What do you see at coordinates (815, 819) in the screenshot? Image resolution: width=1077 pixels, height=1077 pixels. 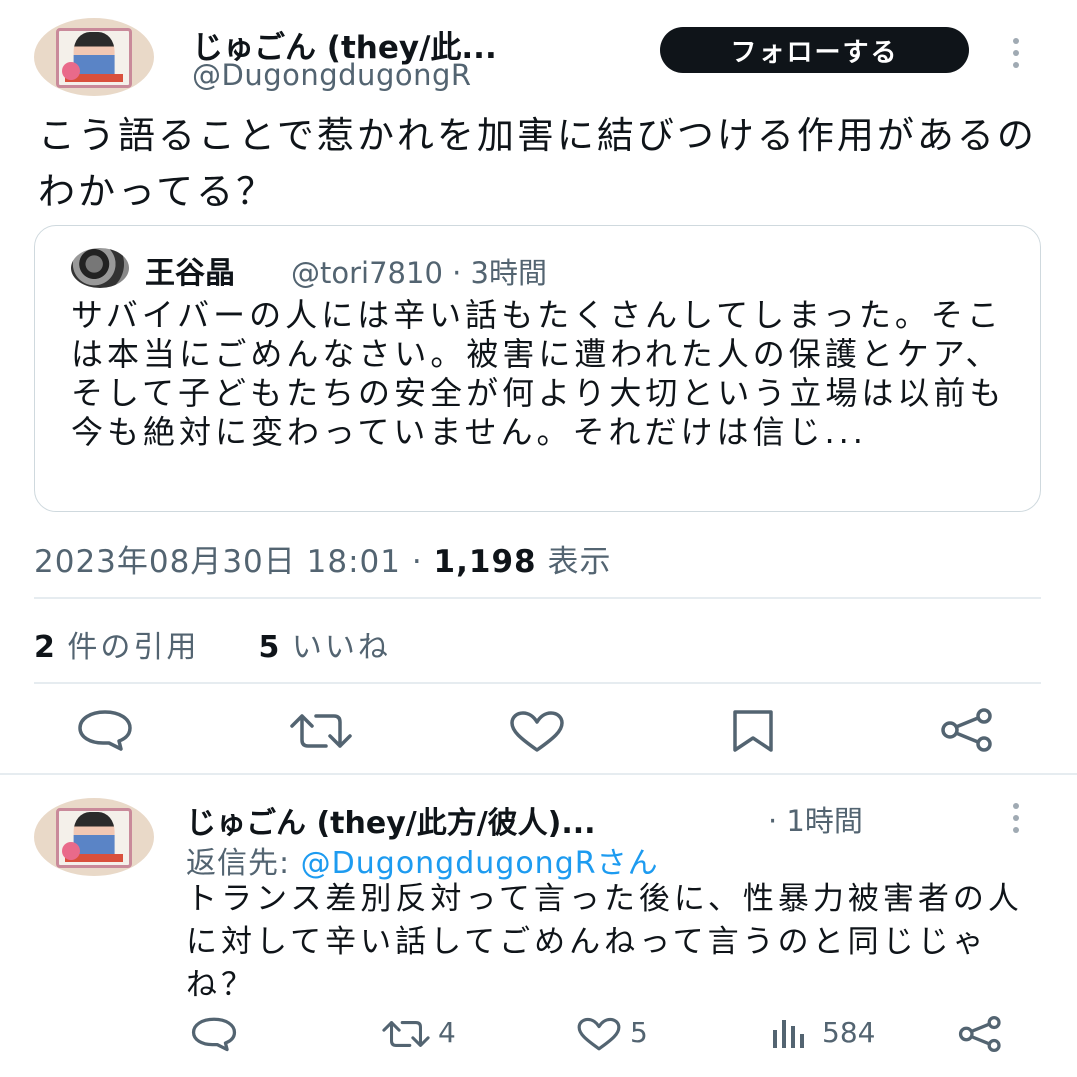 I see `reply-time: · 1時間` at bounding box center [815, 819].